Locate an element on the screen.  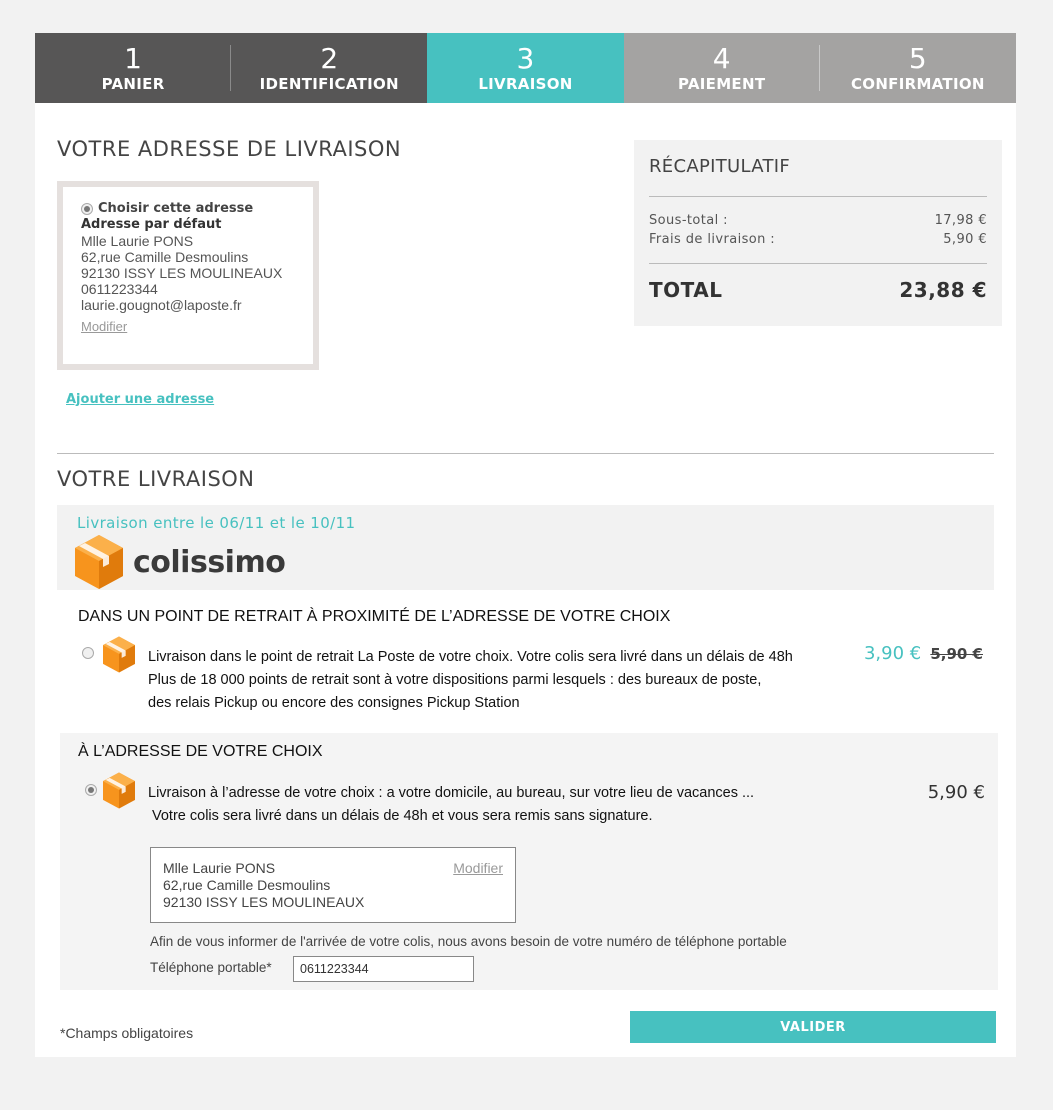
address-email: laurie.gougnot@laposte.fr is located at coordinates (161, 305).